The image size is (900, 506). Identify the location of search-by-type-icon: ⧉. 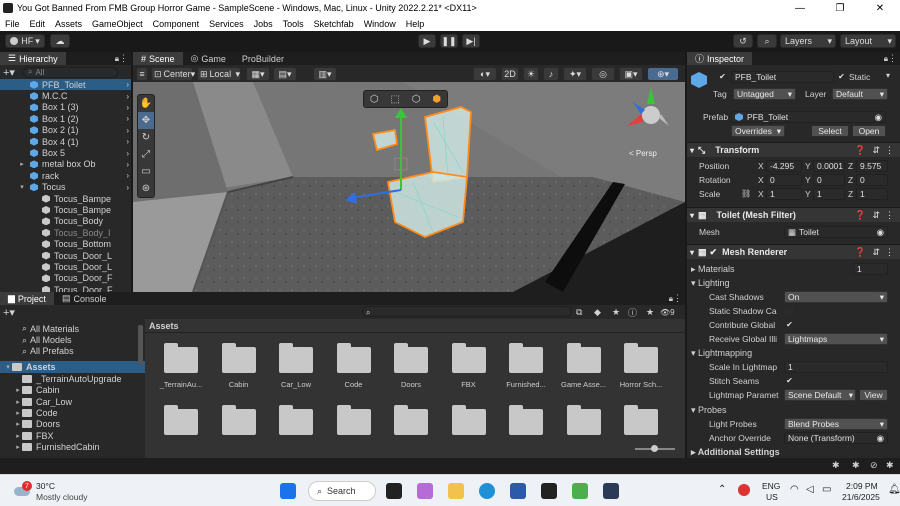
(579, 312).